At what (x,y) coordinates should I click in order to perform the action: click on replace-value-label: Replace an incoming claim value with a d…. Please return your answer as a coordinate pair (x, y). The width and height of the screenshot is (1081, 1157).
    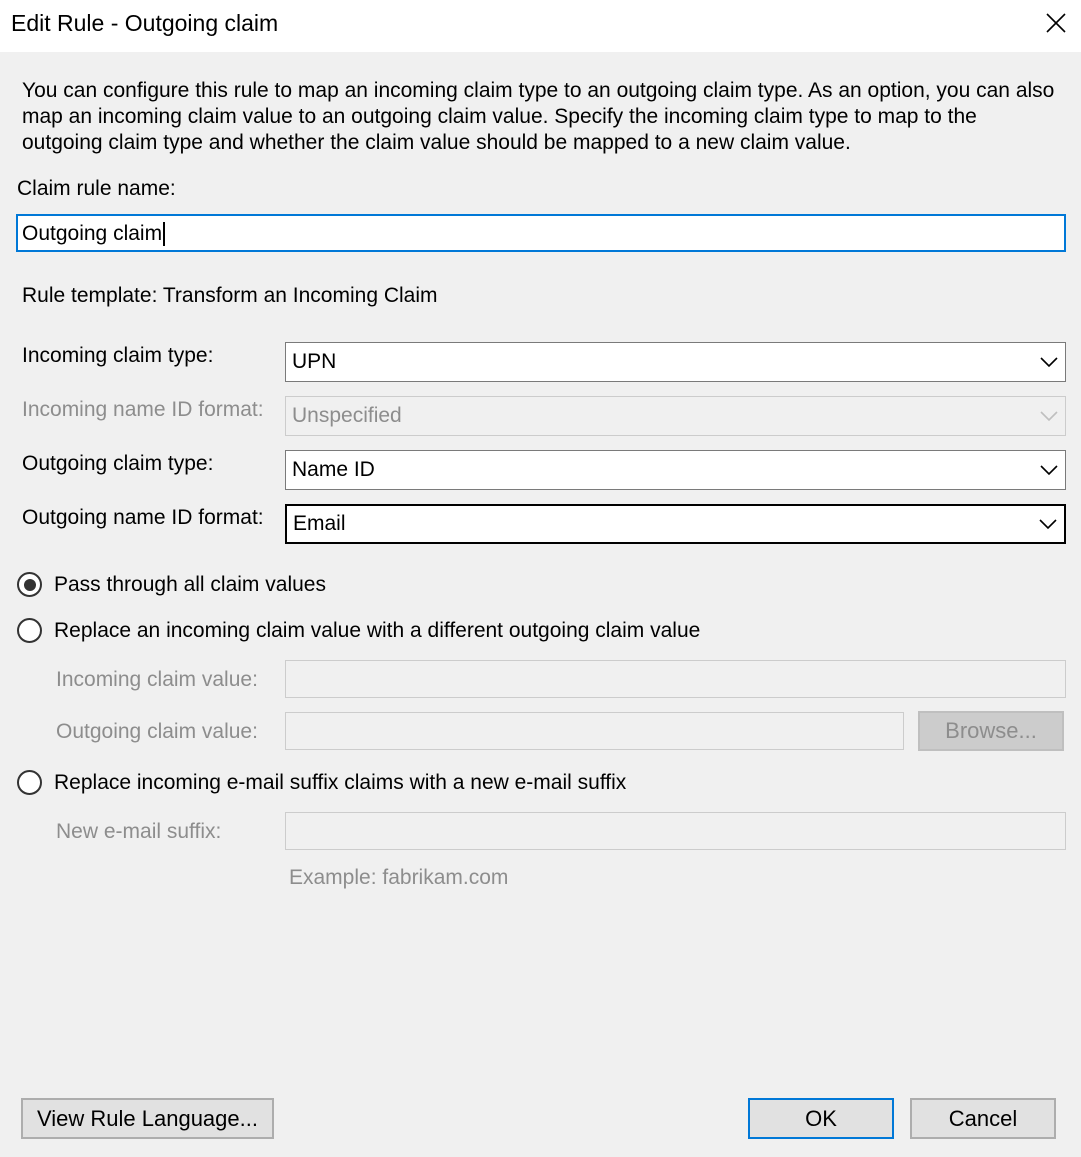
    Looking at the image, I should click on (377, 630).